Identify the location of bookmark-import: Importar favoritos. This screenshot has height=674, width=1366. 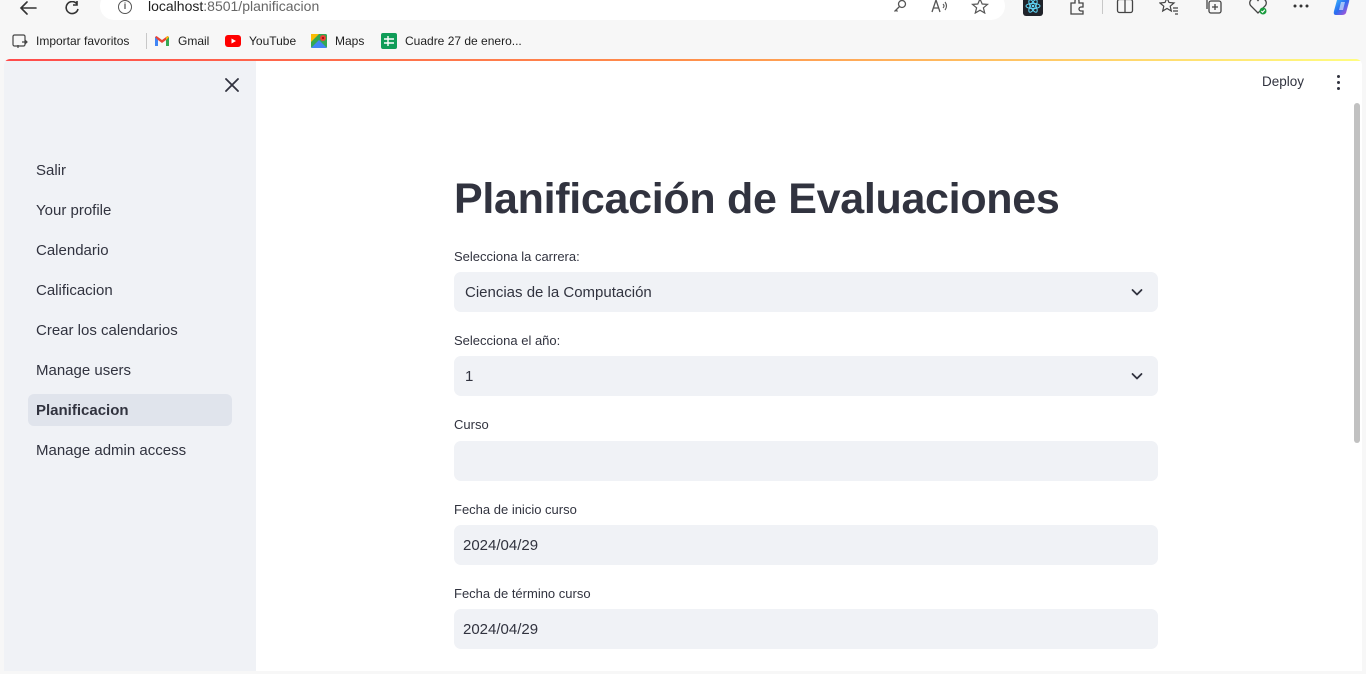
(70, 41).